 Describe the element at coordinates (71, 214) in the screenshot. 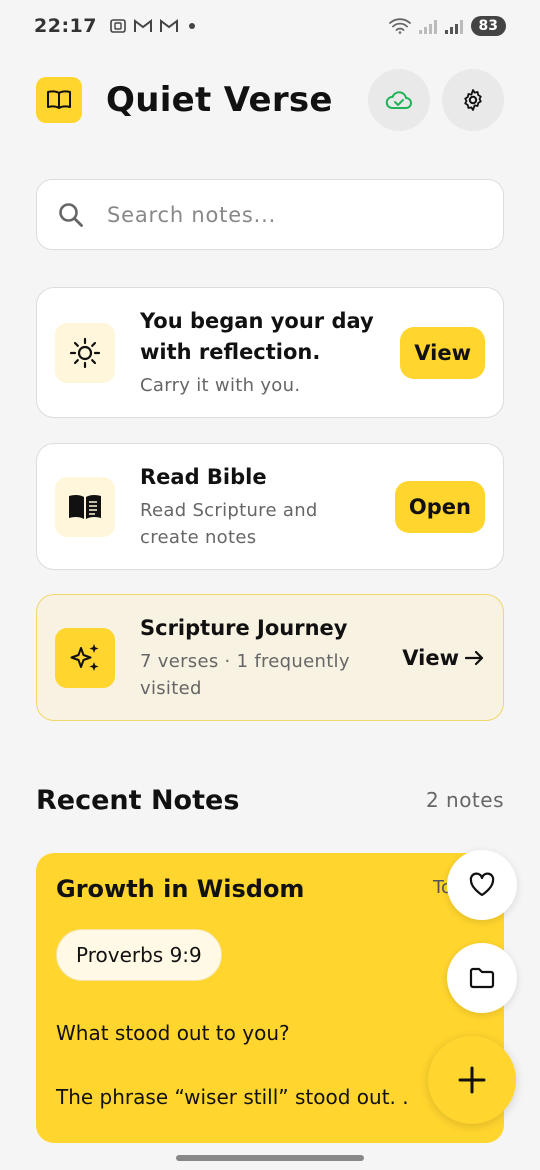

I see `search-icon` at that location.